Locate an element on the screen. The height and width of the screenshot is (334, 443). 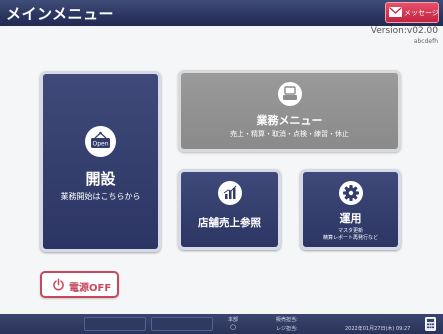
operations-line2: 精算レポート再発行など is located at coordinates (350, 238).